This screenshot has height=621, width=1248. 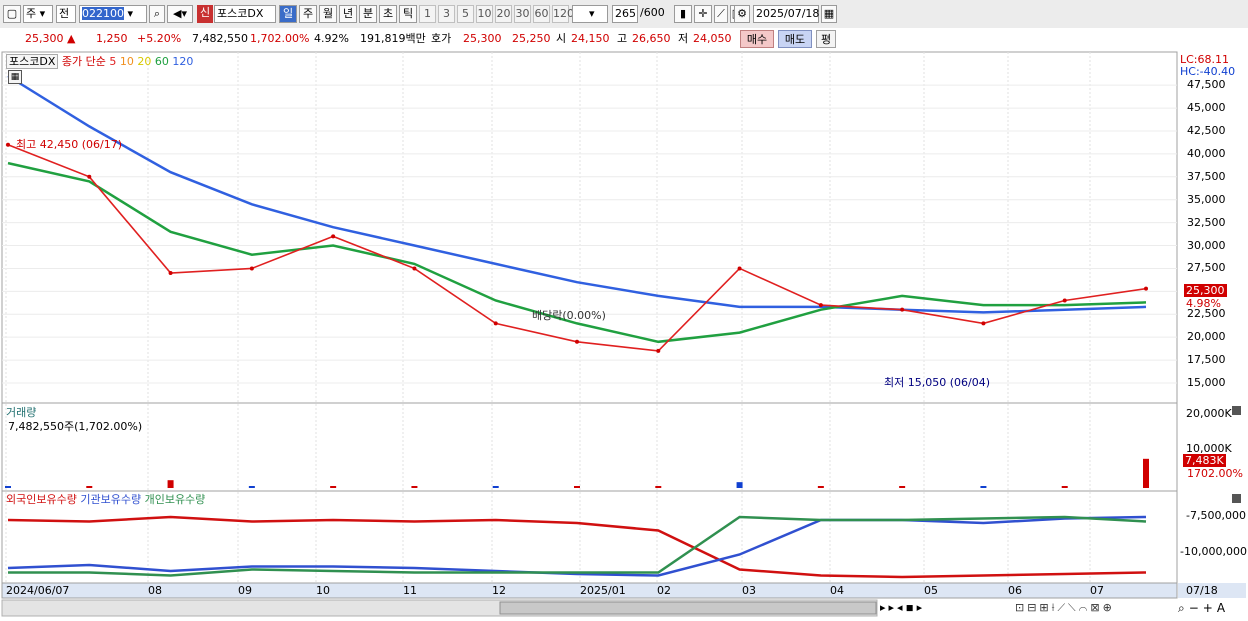 I want to click on speaker-icon: ◀▾, so click(x=180, y=14).